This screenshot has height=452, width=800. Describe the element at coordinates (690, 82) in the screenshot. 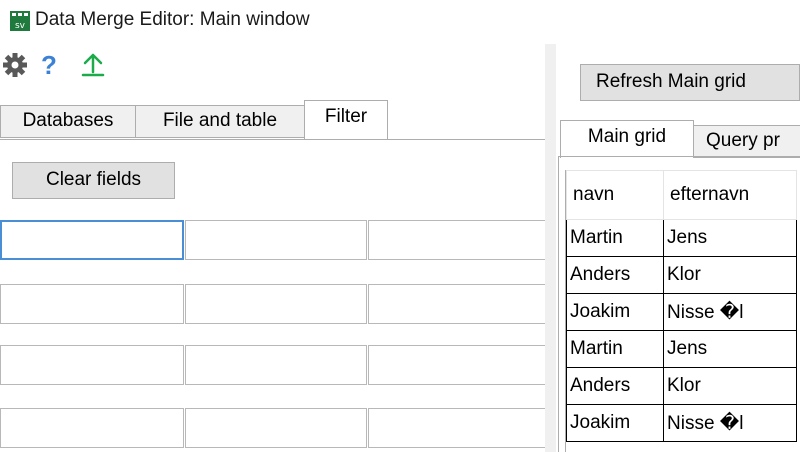

I see `refresh-main-grid-button: Refresh Main grid` at that location.